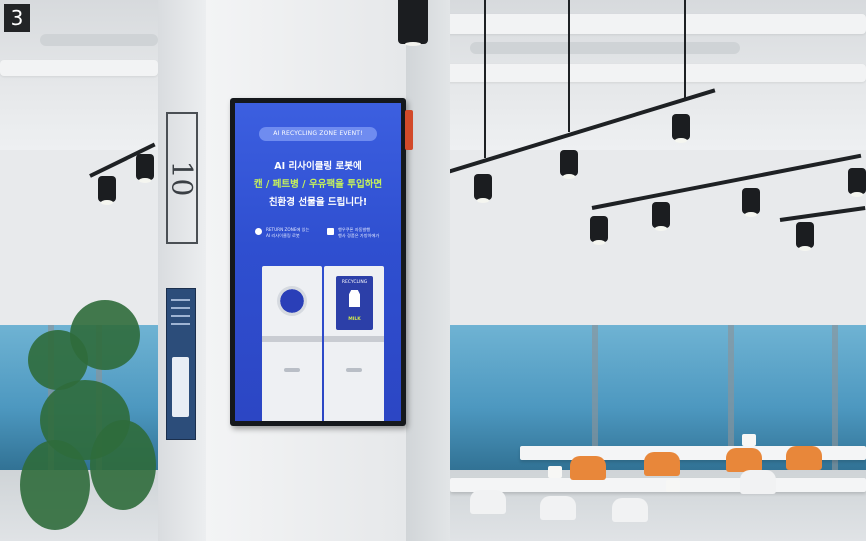 The height and width of the screenshot is (541, 866). I want to click on floor-number: 10, so click(182, 178).